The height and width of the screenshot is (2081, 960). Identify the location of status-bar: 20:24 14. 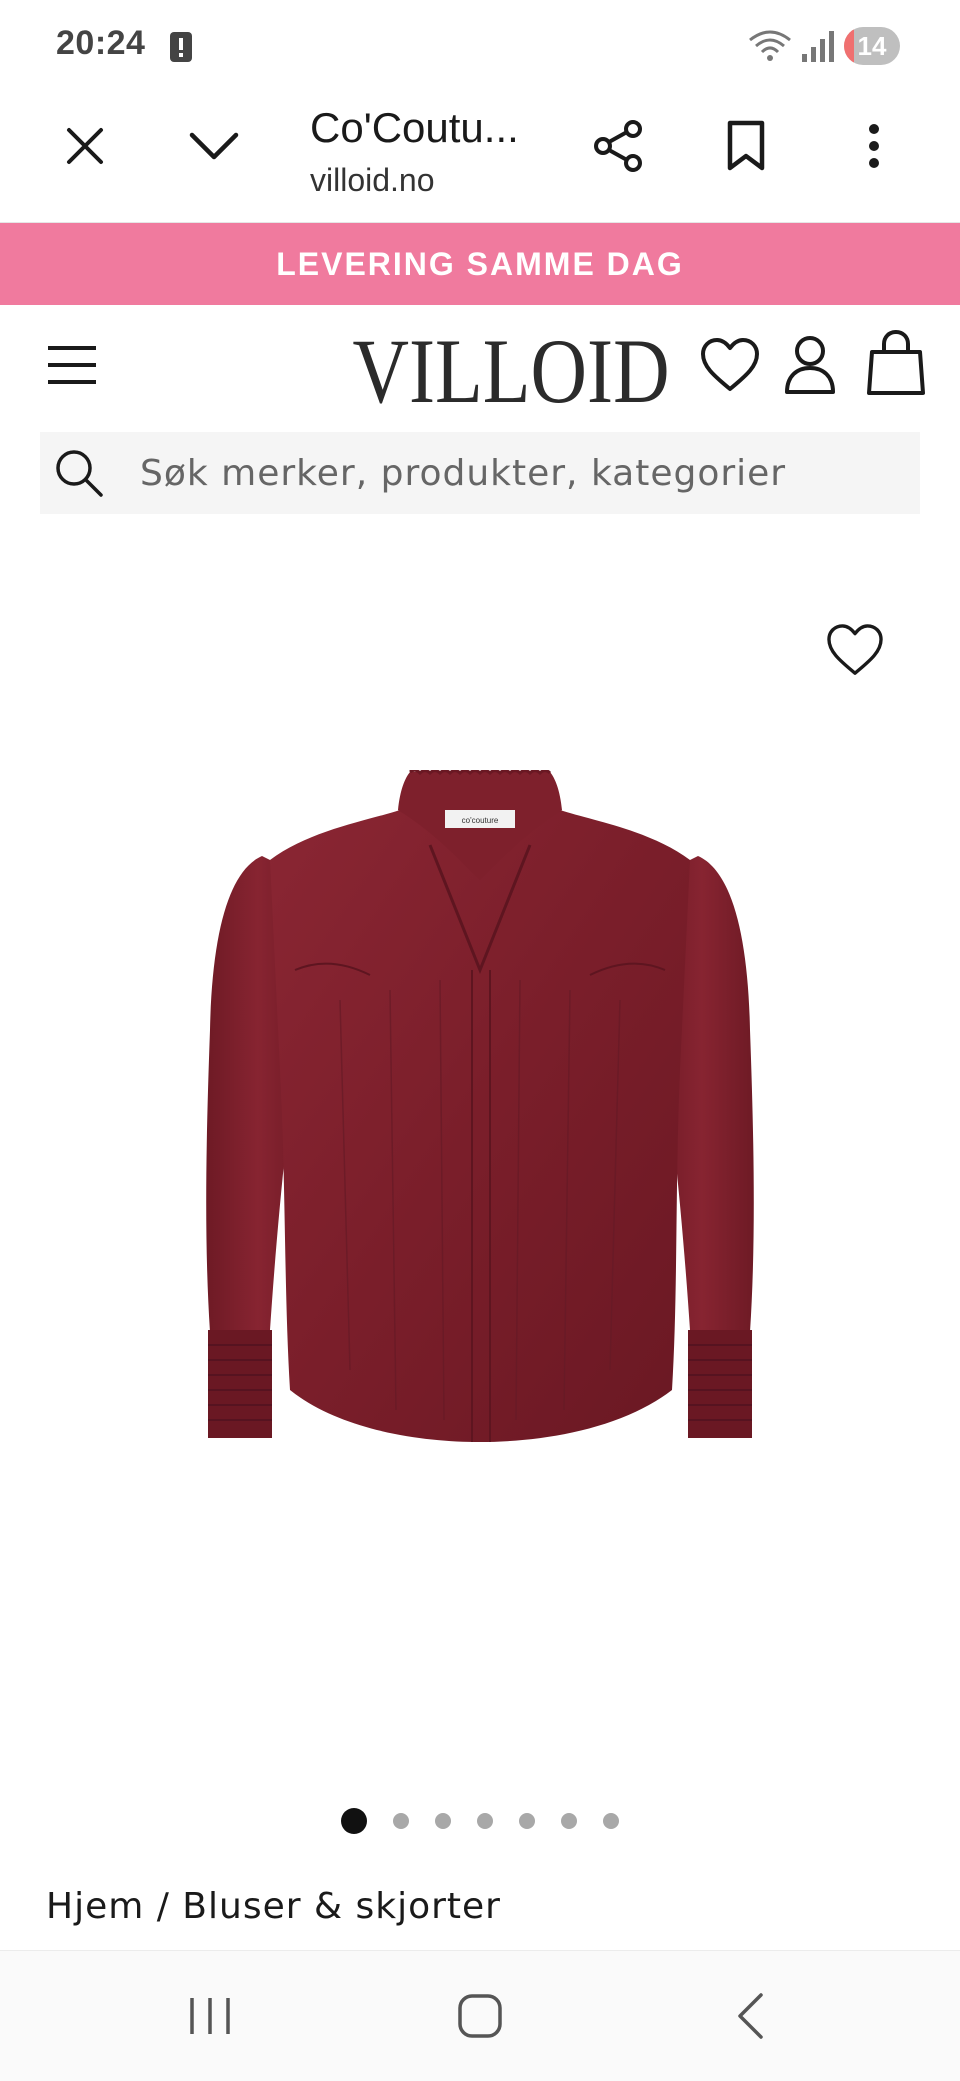
(480, 46).